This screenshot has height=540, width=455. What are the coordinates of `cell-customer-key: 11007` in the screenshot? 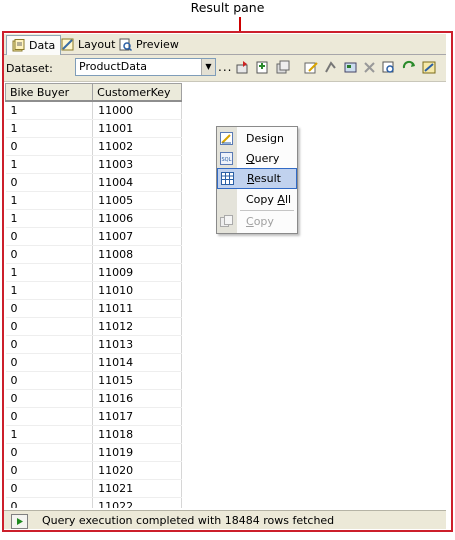 It's located at (137, 236).